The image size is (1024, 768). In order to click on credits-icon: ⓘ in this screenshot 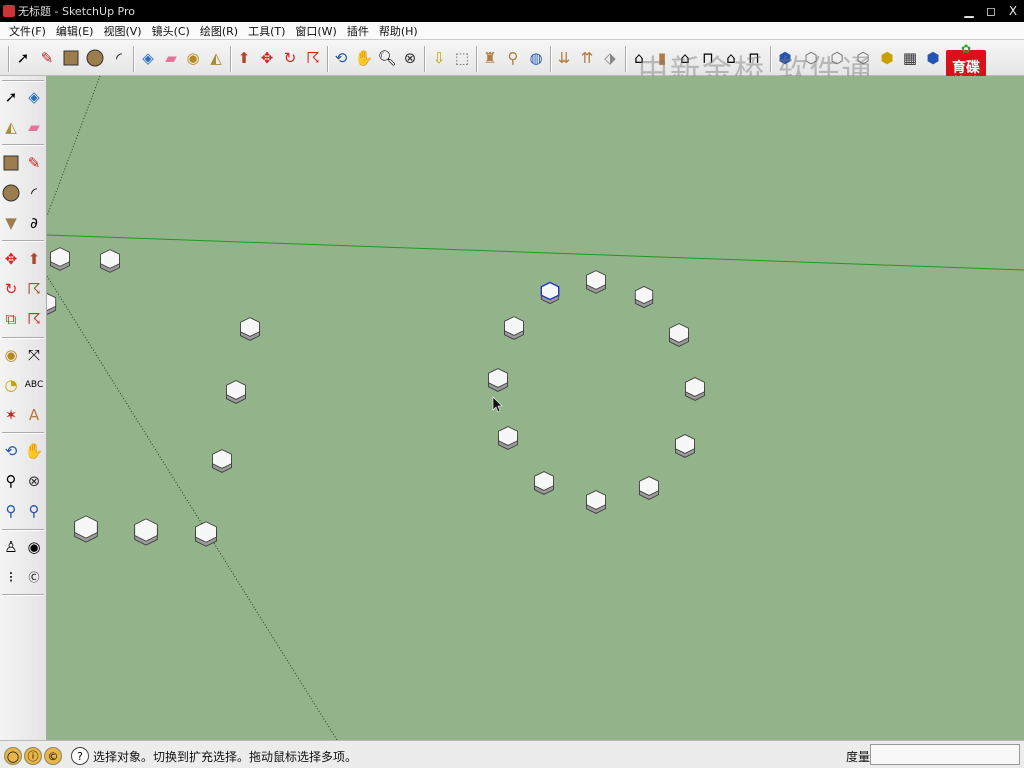, I will do `click(33, 756)`.